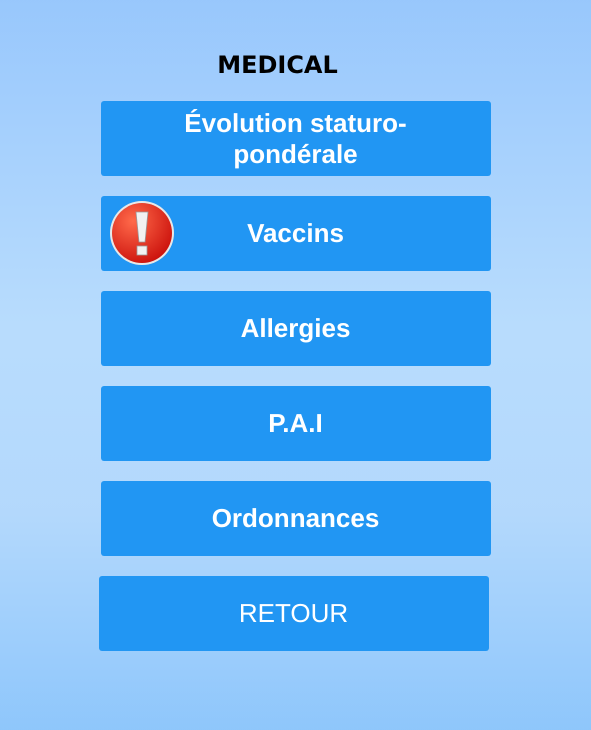 This screenshot has height=730, width=591. Describe the element at coordinates (295, 233) in the screenshot. I see `menu-button: Vaccins` at that location.